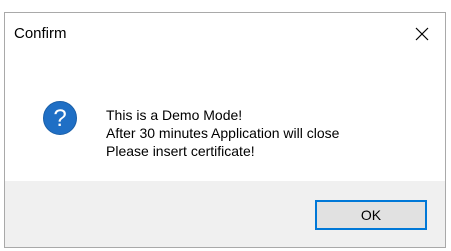 The image size is (451, 251). I want to click on message-line-3: Please insert certificate!, so click(180, 151).